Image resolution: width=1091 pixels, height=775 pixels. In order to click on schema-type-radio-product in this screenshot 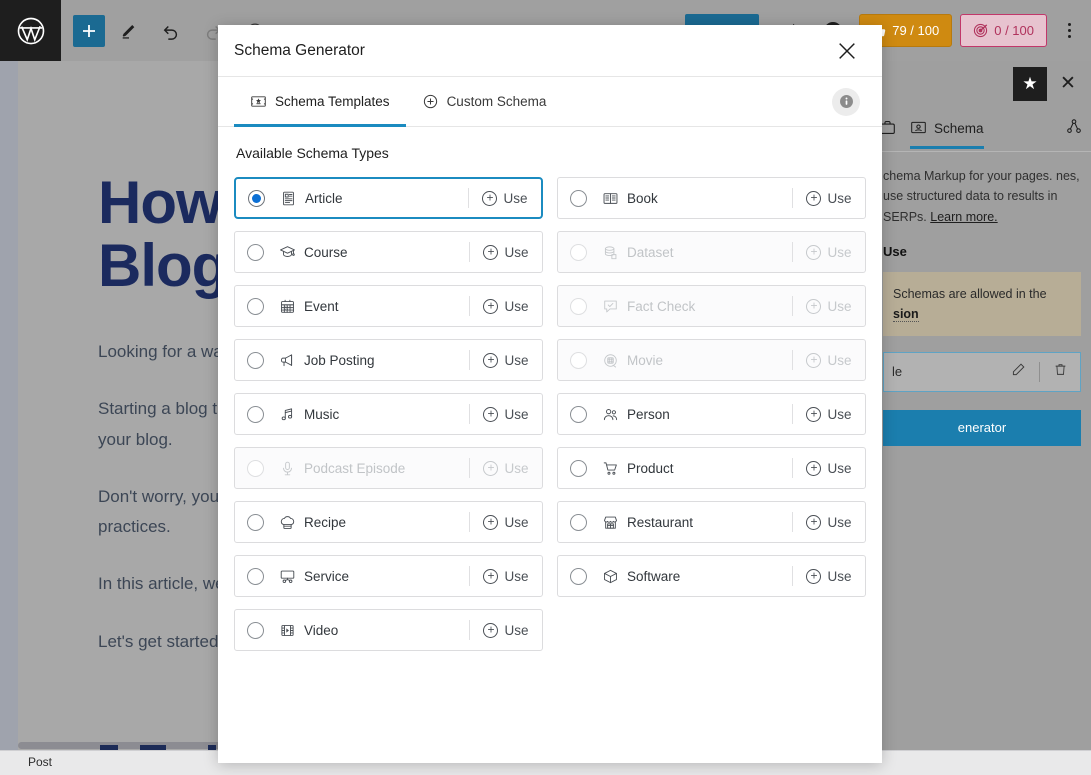, I will do `click(578, 468)`.